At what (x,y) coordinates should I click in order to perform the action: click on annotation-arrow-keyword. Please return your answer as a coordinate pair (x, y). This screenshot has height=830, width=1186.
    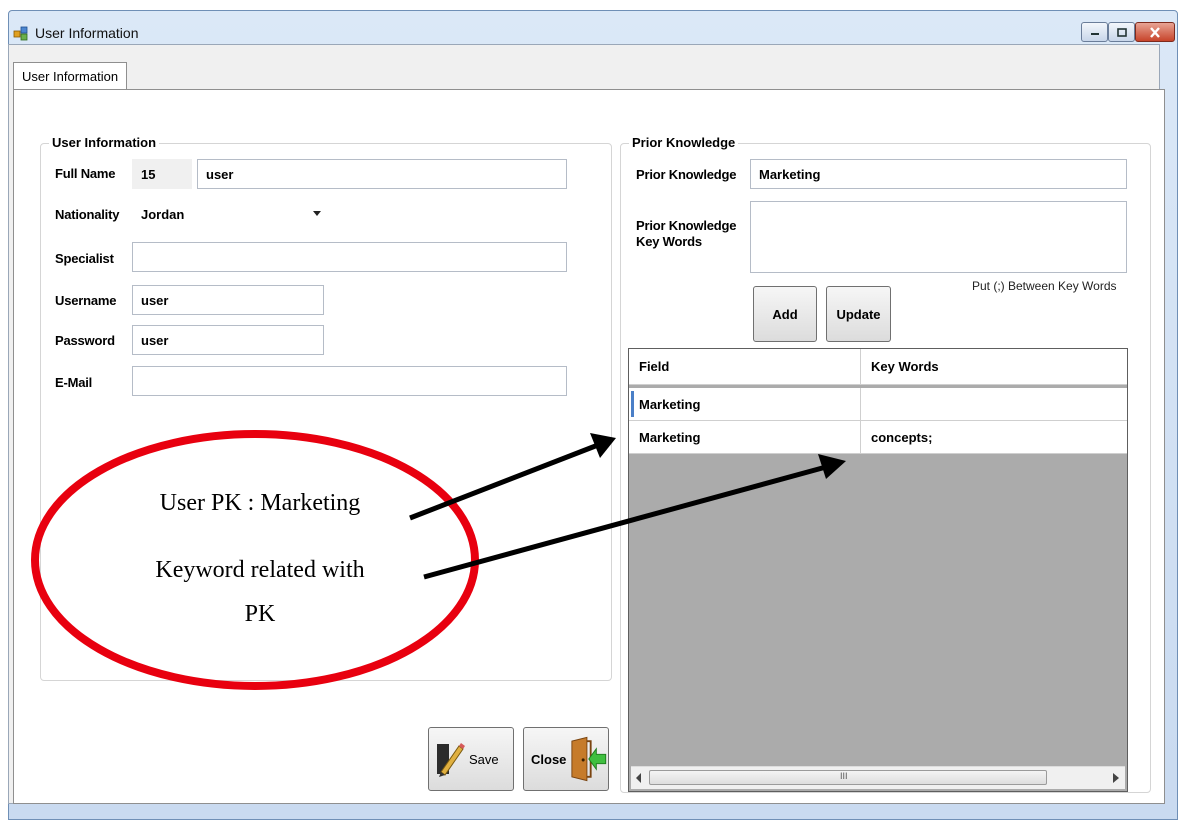
    Looking at the image, I should click on (634, 517).